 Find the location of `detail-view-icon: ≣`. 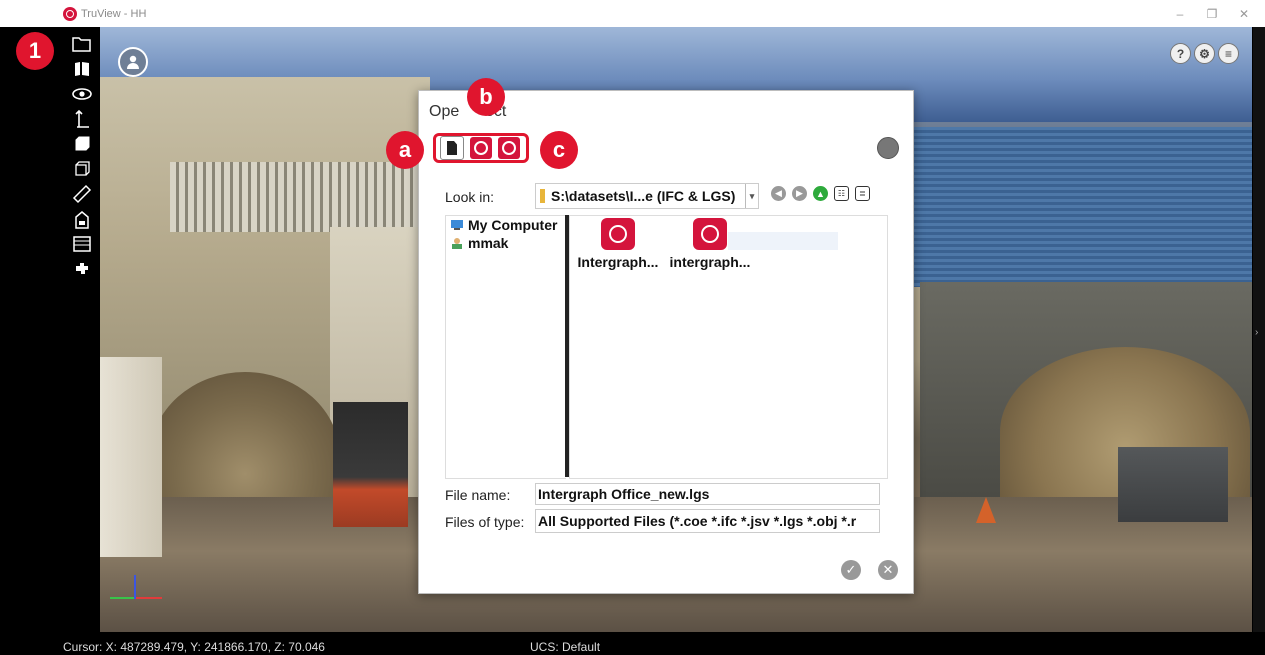

detail-view-icon: ≣ is located at coordinates (862, 193).